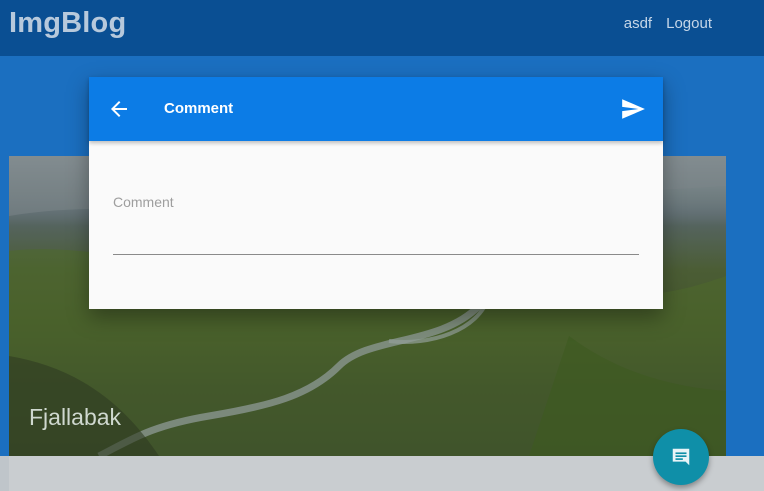  Describe the element at coordinates (143, 202) in the screenshot. I see `comment-field-label: Comment` at that location.